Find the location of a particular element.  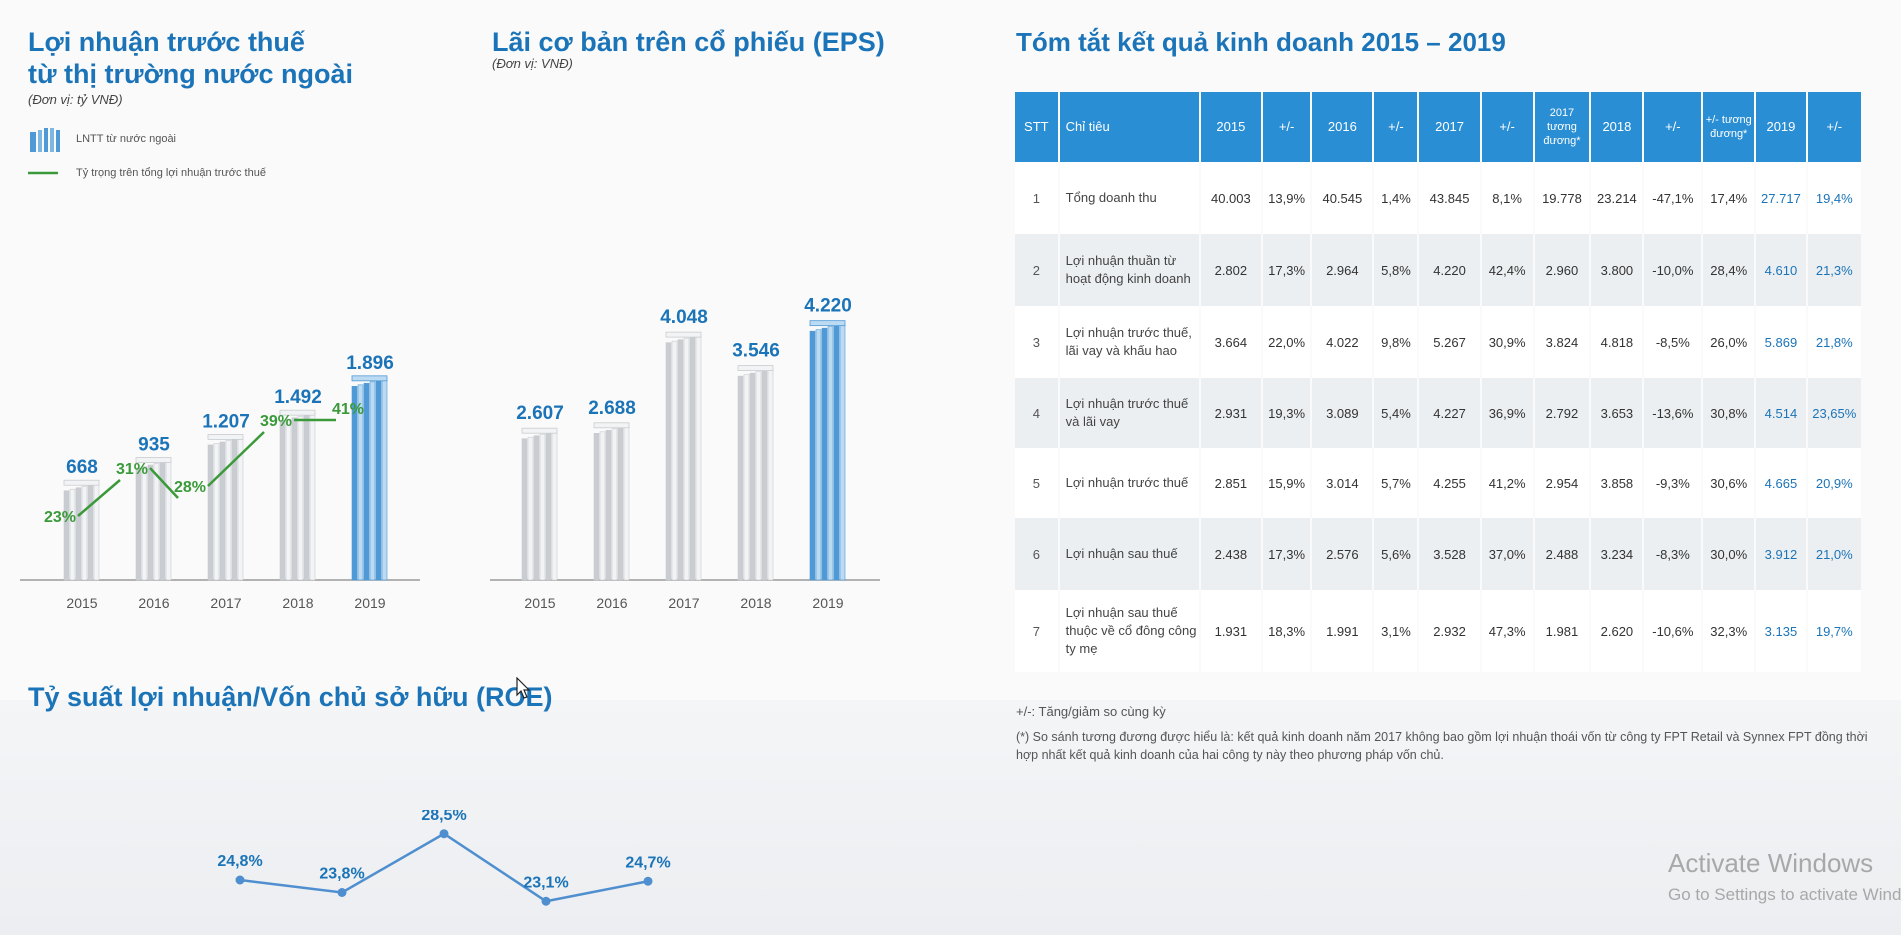

value-cell: 3.089 is located at coordinates (1342, 413).